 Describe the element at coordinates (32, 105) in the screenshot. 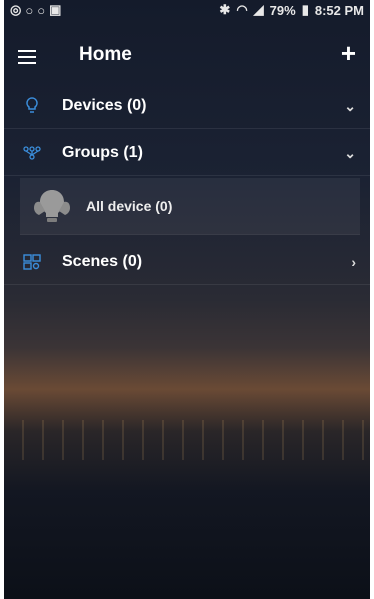

I see `bulb-outline-icon` at that location.